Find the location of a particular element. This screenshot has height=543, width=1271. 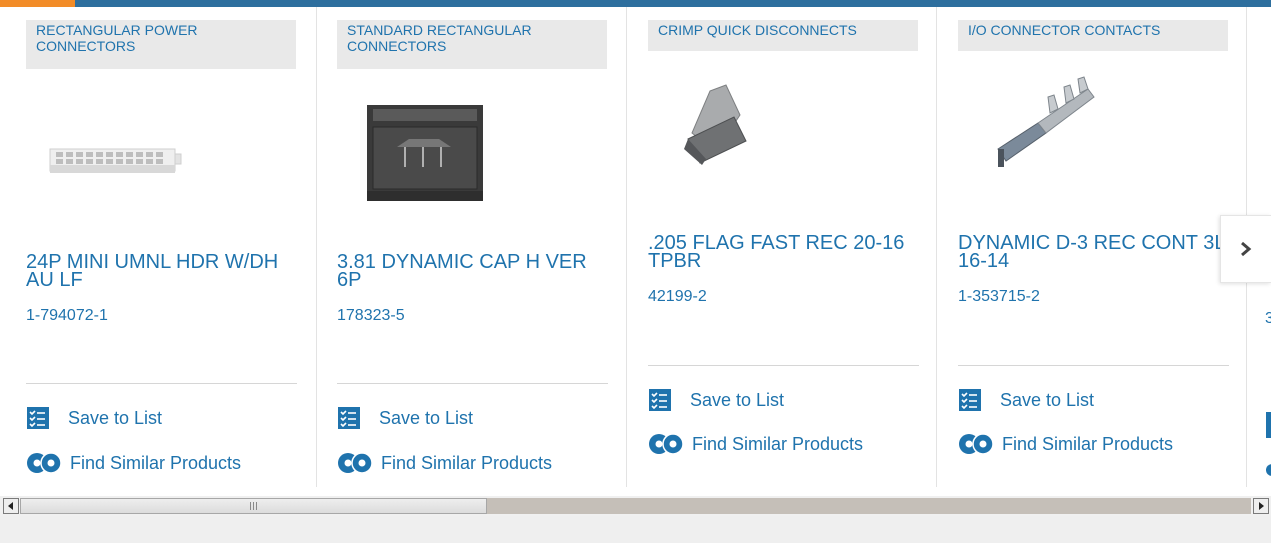

io-connector-contact-image is located at coordinates (1093, 139).